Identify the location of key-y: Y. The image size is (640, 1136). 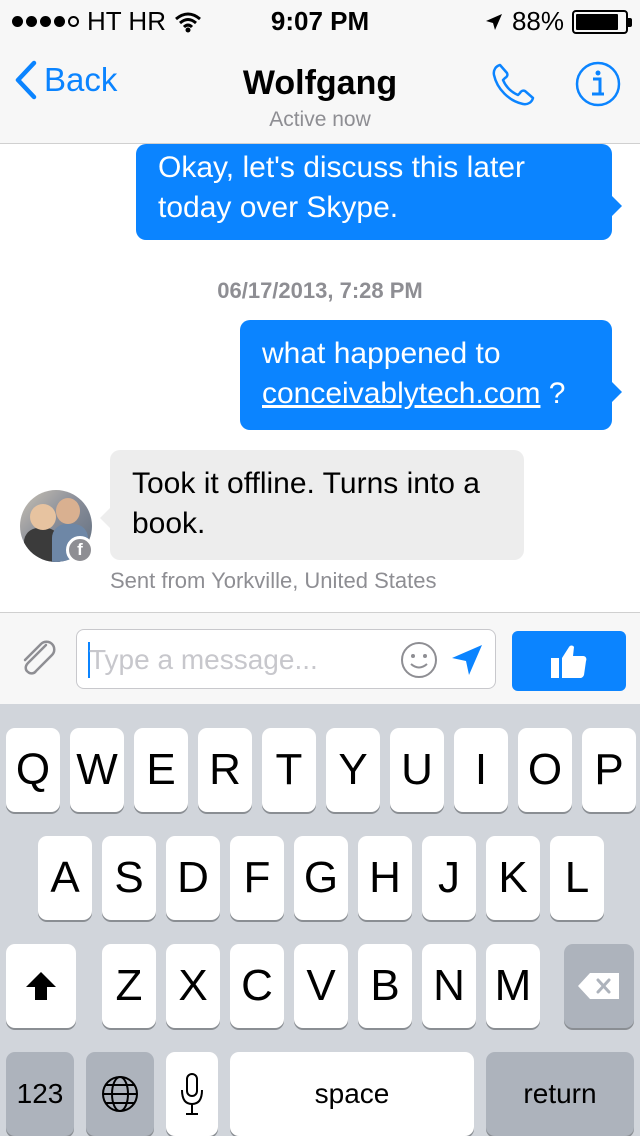
(353, 770).